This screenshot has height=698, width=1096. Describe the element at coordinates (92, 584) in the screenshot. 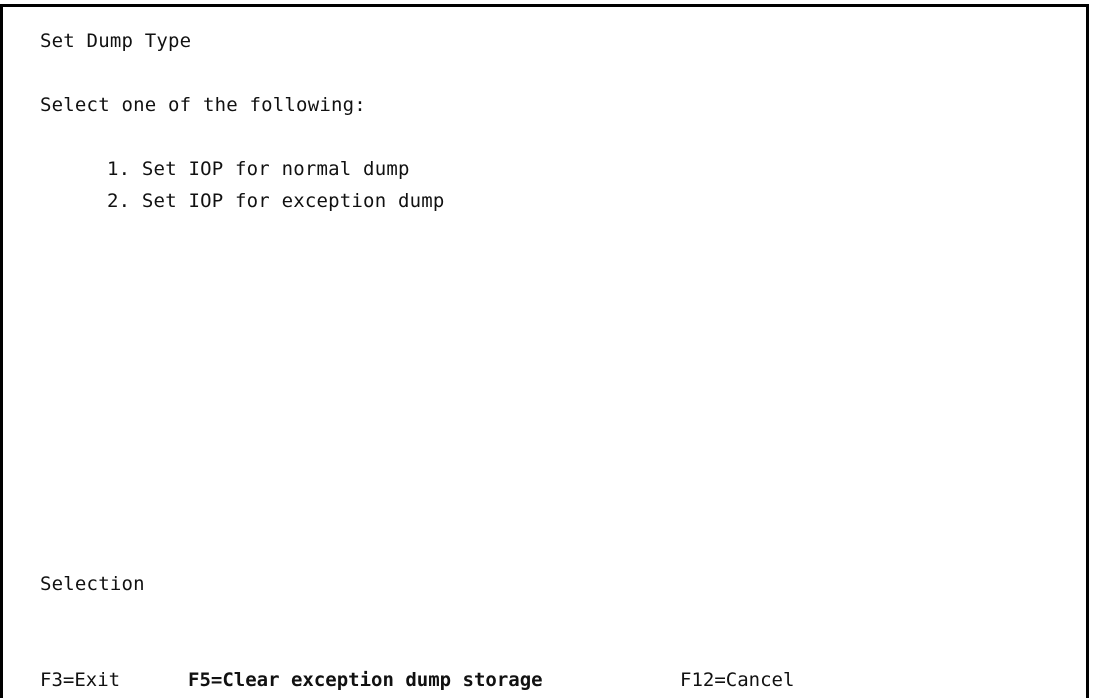

I see `selection-label: Selection` at that location.